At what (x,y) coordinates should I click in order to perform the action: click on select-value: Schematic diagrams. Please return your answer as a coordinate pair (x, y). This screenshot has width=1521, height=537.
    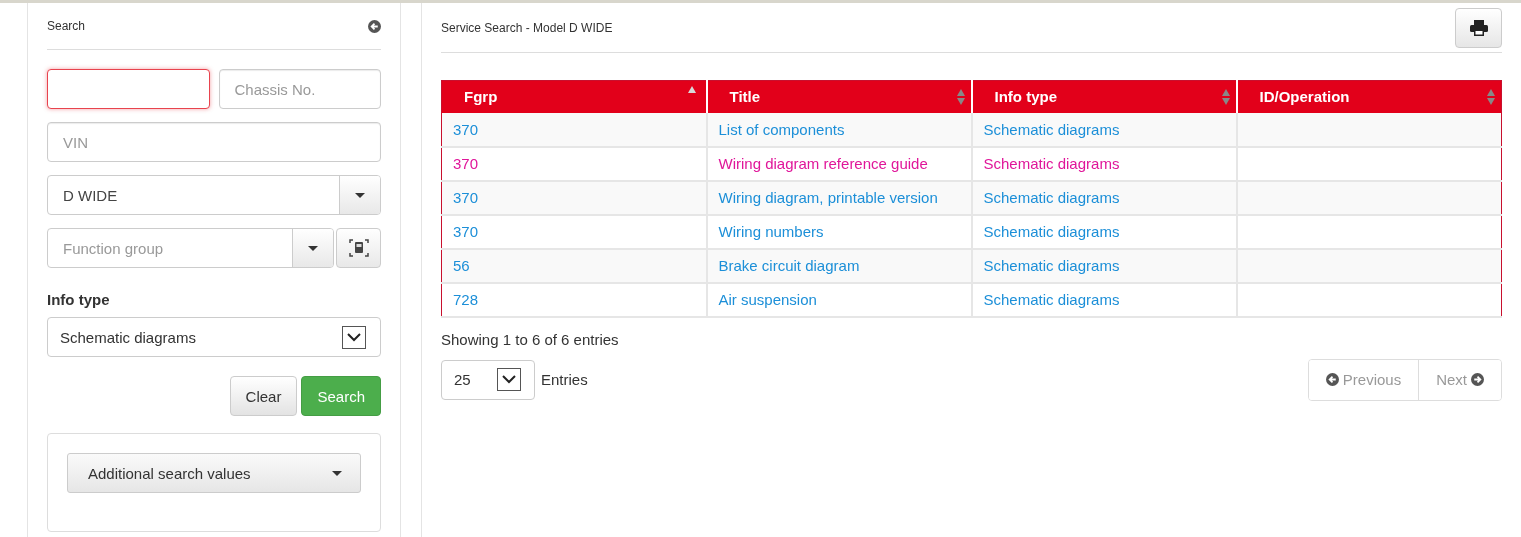
    Looking at the image, I should click on (128, 337).